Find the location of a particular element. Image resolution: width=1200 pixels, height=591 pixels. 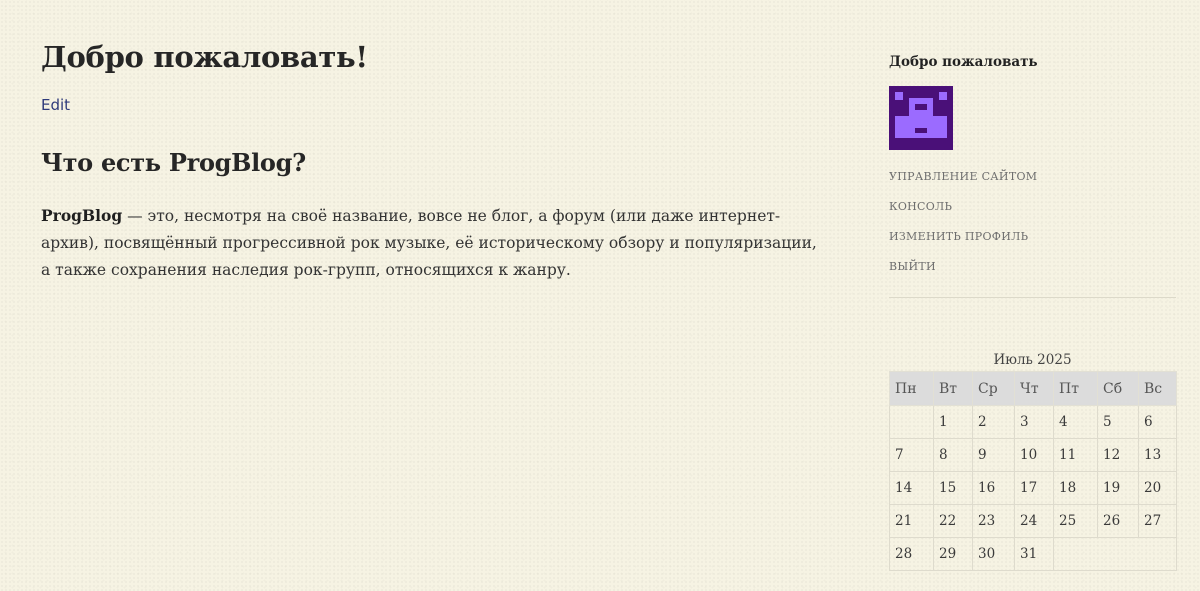

weekday-header: Пн is located at coordinates (911, 388).